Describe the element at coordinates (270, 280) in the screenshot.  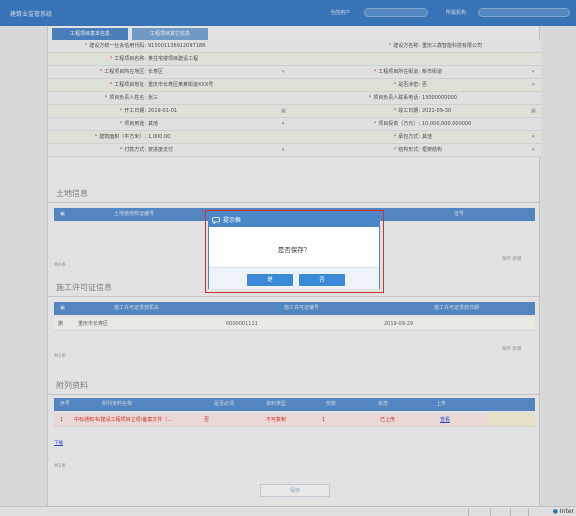
I see `confirm-yes-button: 是` at that location.